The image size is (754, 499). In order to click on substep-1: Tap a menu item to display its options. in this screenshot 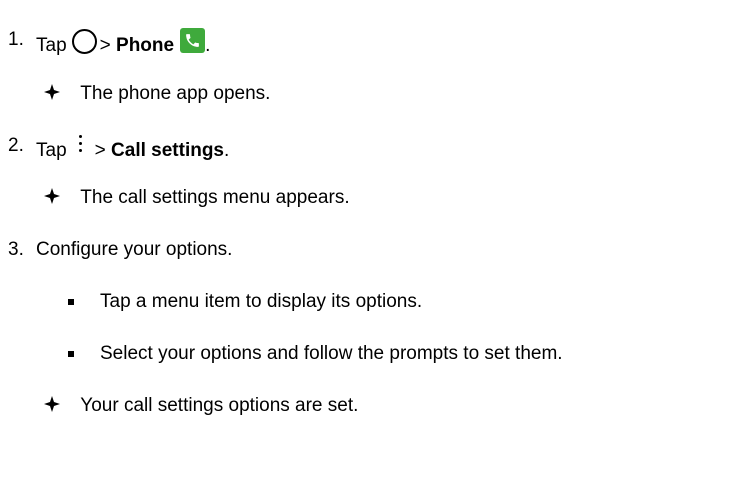, I will do `click(245, 302)`.